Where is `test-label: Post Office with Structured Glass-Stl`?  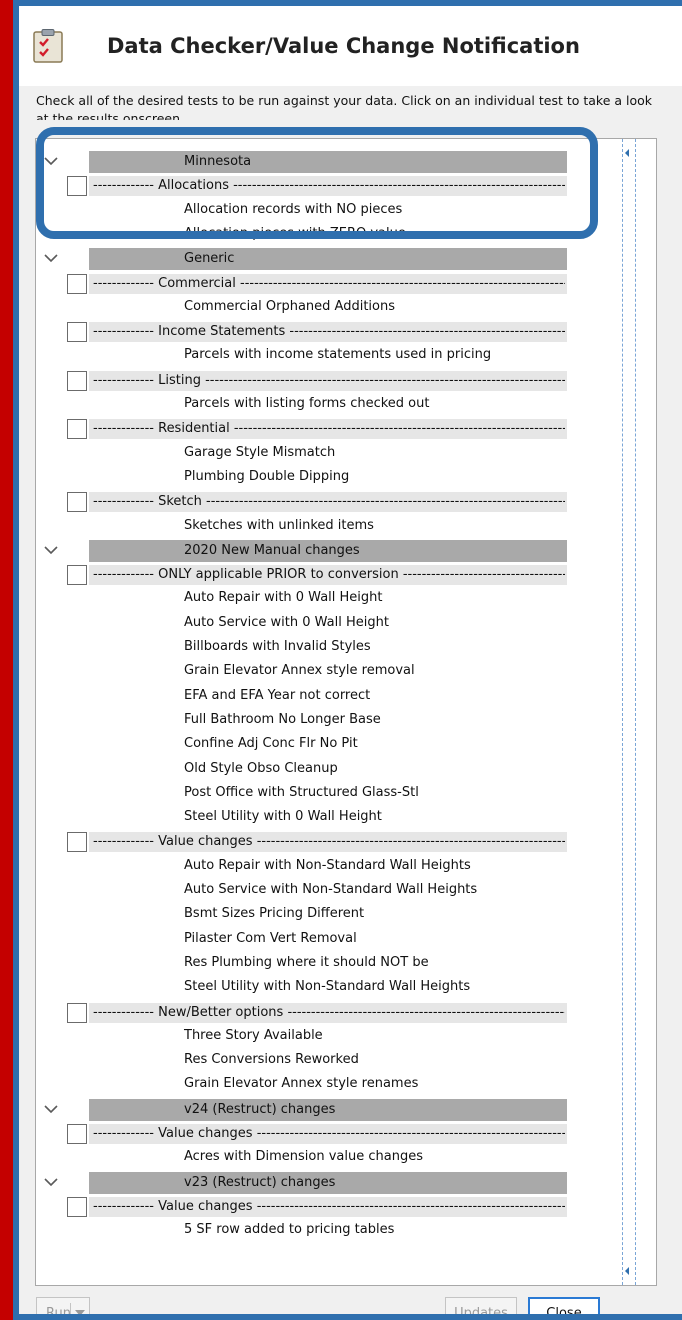 test-label: Post Office with Structured Glass-Stl is located at coordinates (301, 792).